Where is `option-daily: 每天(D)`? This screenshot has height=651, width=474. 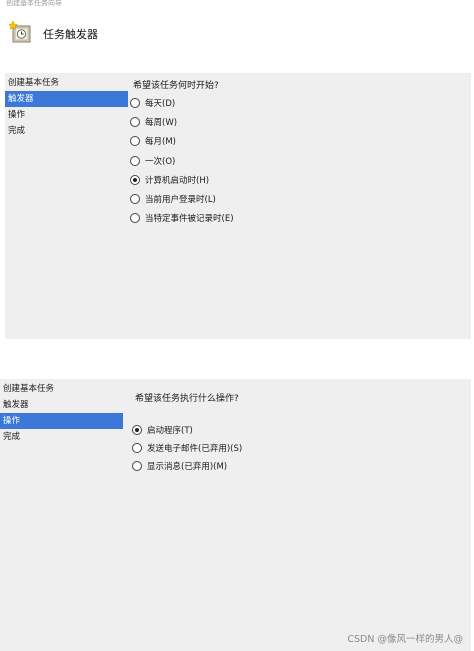
option-daily: 每天(D) is located at coordinates (182, 102).